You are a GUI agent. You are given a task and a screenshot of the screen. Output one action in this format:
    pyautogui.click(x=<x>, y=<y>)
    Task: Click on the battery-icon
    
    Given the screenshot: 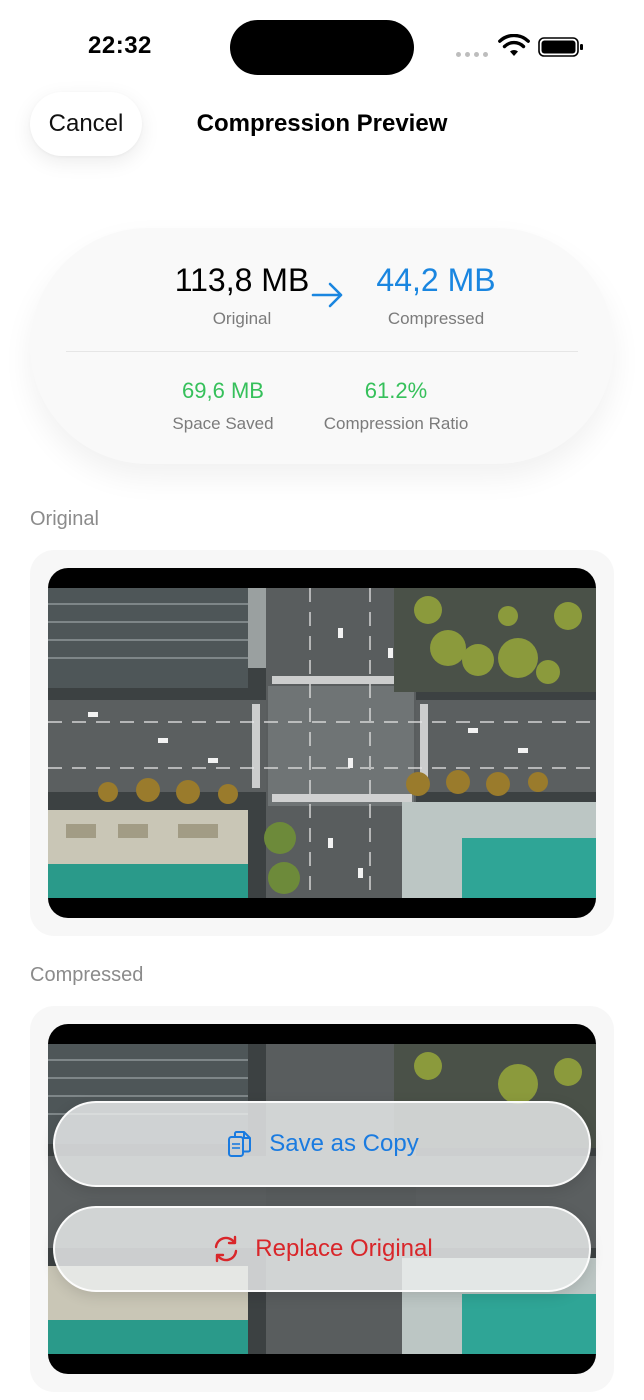 What is the action you would take?
    pyautogui.click(x=560, y=47)
    